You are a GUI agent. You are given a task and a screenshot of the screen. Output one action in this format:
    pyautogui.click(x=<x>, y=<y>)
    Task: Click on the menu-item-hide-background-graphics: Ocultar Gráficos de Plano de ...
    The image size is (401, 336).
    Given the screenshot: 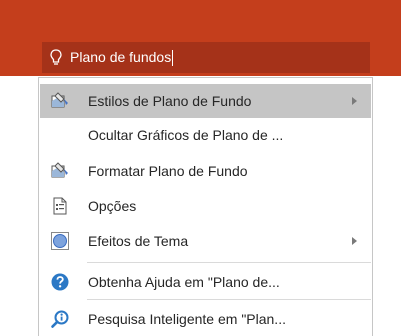 What is the action you would take?
    pyautogui.click(x=205, y=135)
    